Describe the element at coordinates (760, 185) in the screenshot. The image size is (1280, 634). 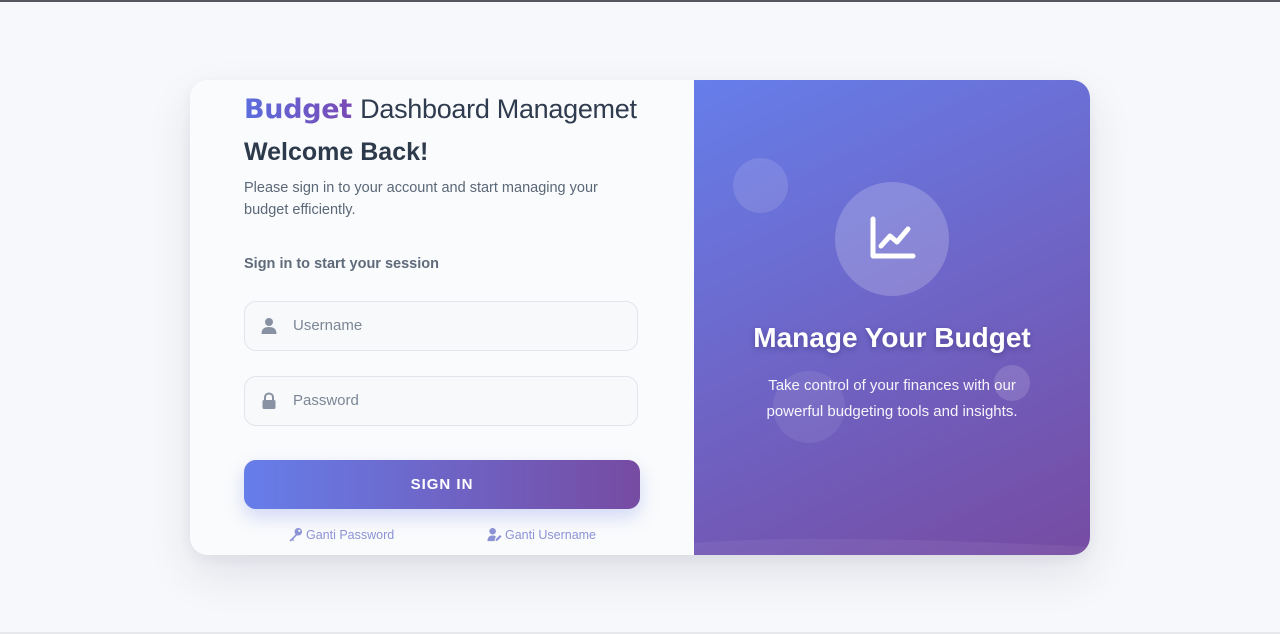
I see `decor-bubble` at that location.